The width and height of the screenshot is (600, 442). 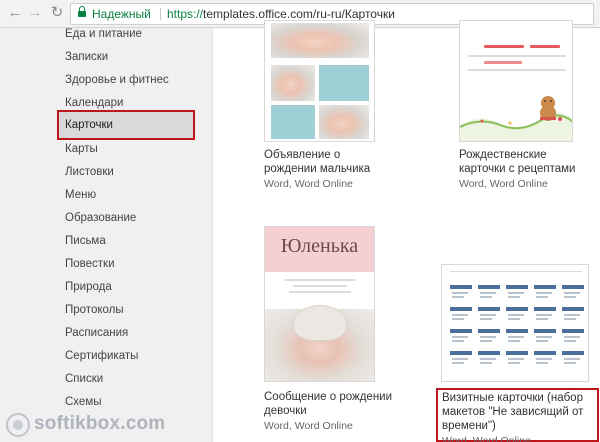 What do you see at coordinates (185, 14) in the screenshot?
I see `url-protocol: https://` at bounding box center [185, 14].